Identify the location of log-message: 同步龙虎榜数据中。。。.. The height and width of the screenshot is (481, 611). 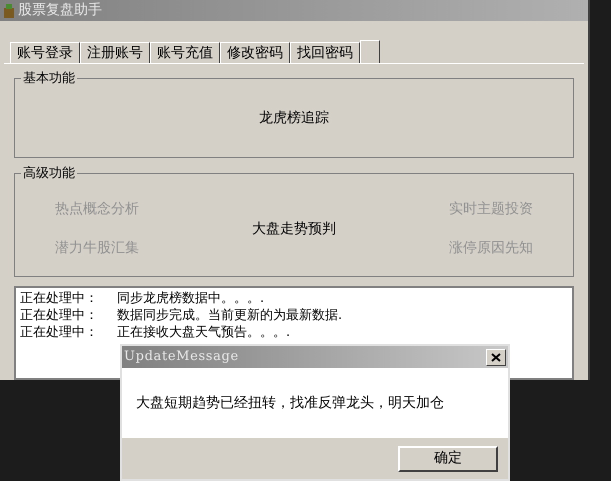
(190, 298).